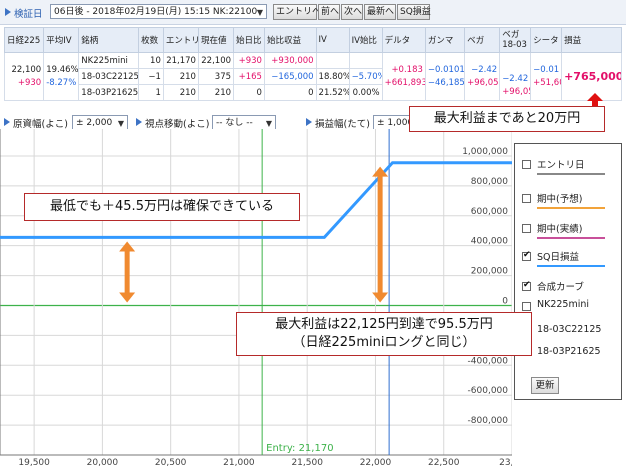 The image size is (626, 475). Describe the element at coordinates (380, 12) in the screenshot. I see `latest-button: 最新へ` at that location.